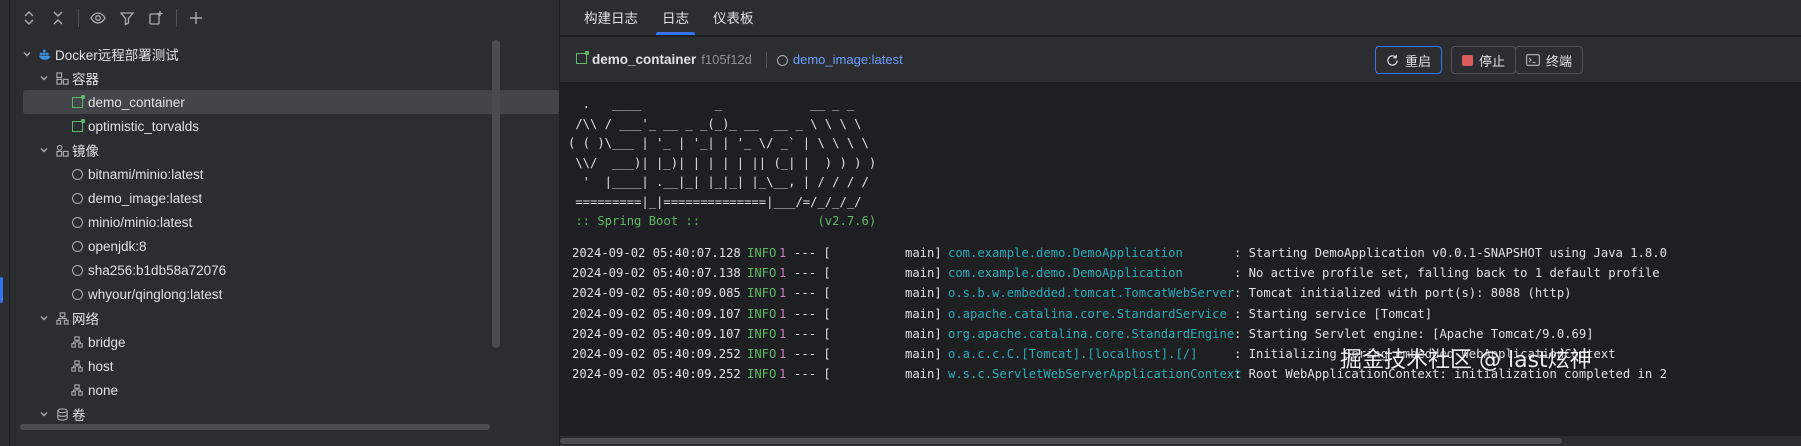  What do you see at coordinates (117, 246) in the screenshot?
I see `image-label: openjdk:8` at bounding box center [117, 246].